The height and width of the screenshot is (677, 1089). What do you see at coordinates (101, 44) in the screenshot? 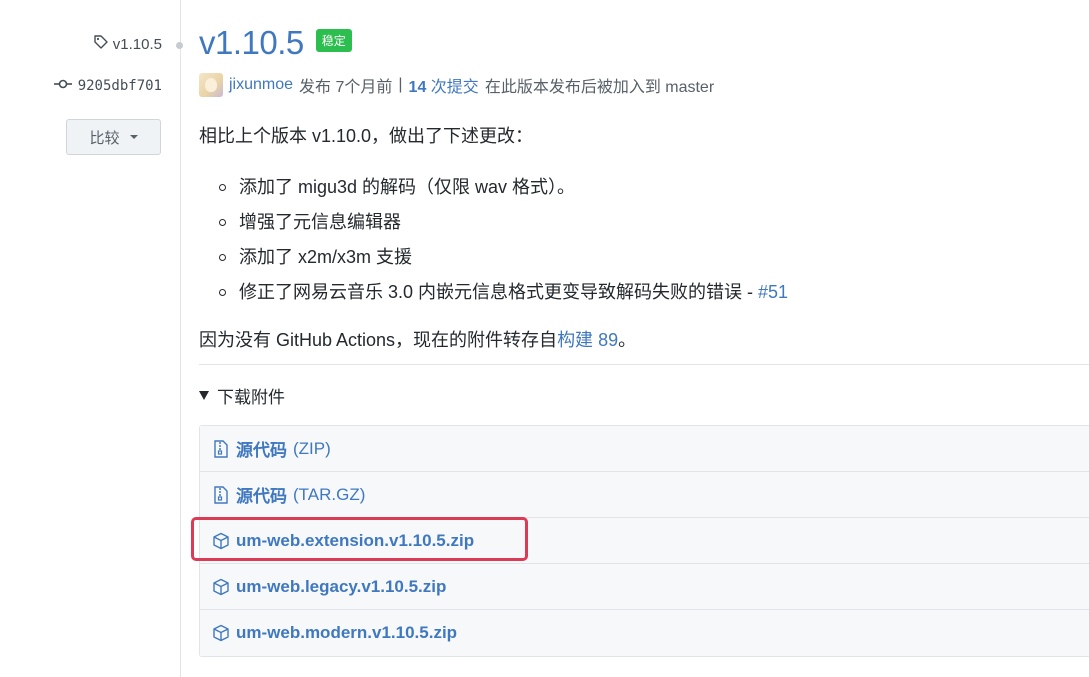
I see `tag-icon` at bounding box center [101, 44].